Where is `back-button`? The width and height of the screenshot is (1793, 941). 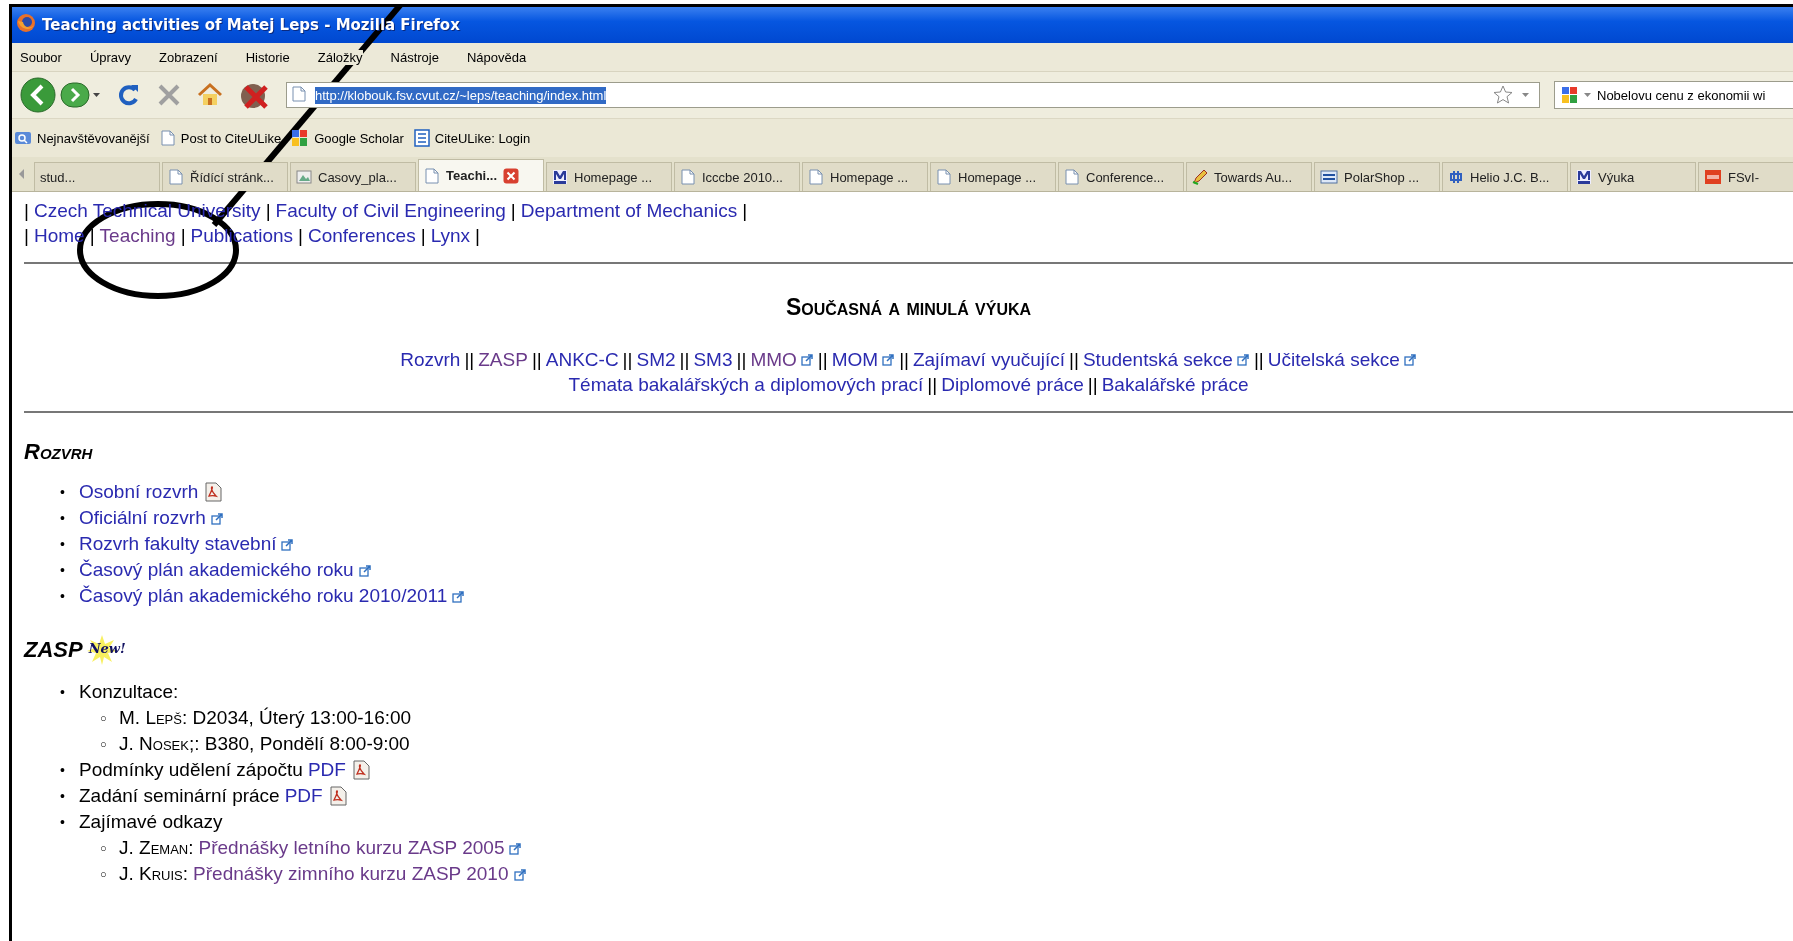
back-button is located at coordinates (38, 95).